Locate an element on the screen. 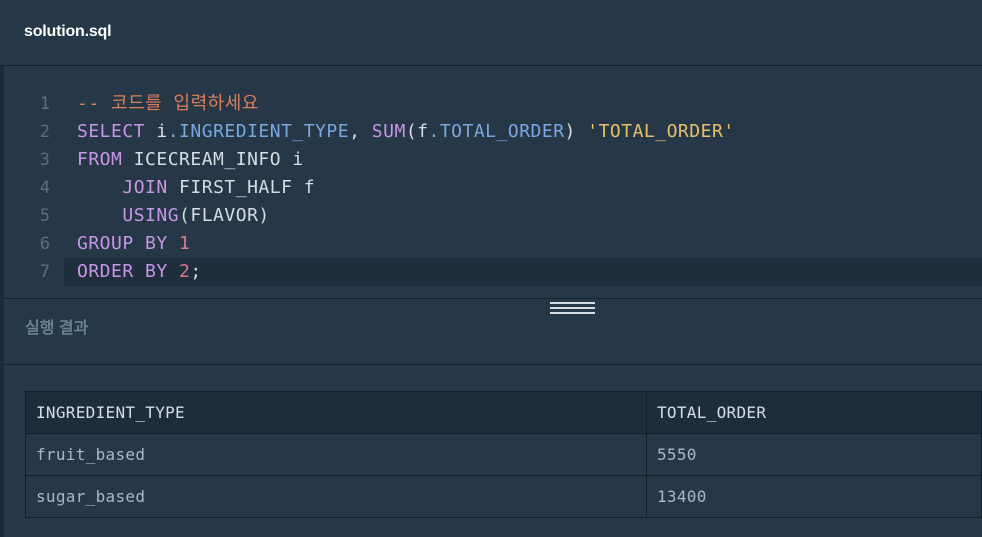  table-cell: sugar_based is located at coordinates (336, 496).